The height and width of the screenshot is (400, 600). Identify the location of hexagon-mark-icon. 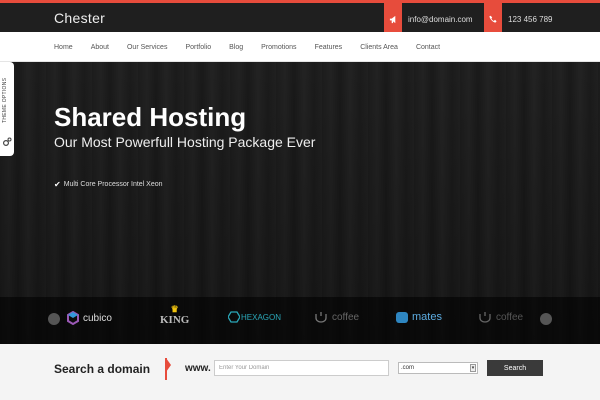
(234, 317).